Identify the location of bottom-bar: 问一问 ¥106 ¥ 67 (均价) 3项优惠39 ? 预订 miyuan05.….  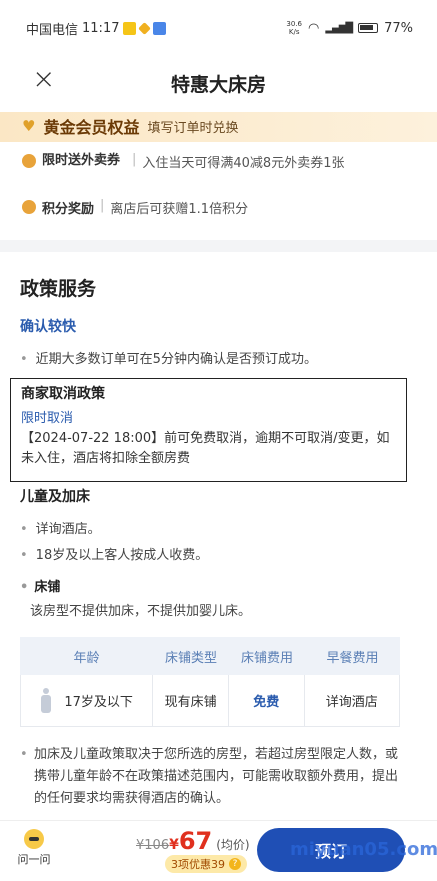
(218, 850).